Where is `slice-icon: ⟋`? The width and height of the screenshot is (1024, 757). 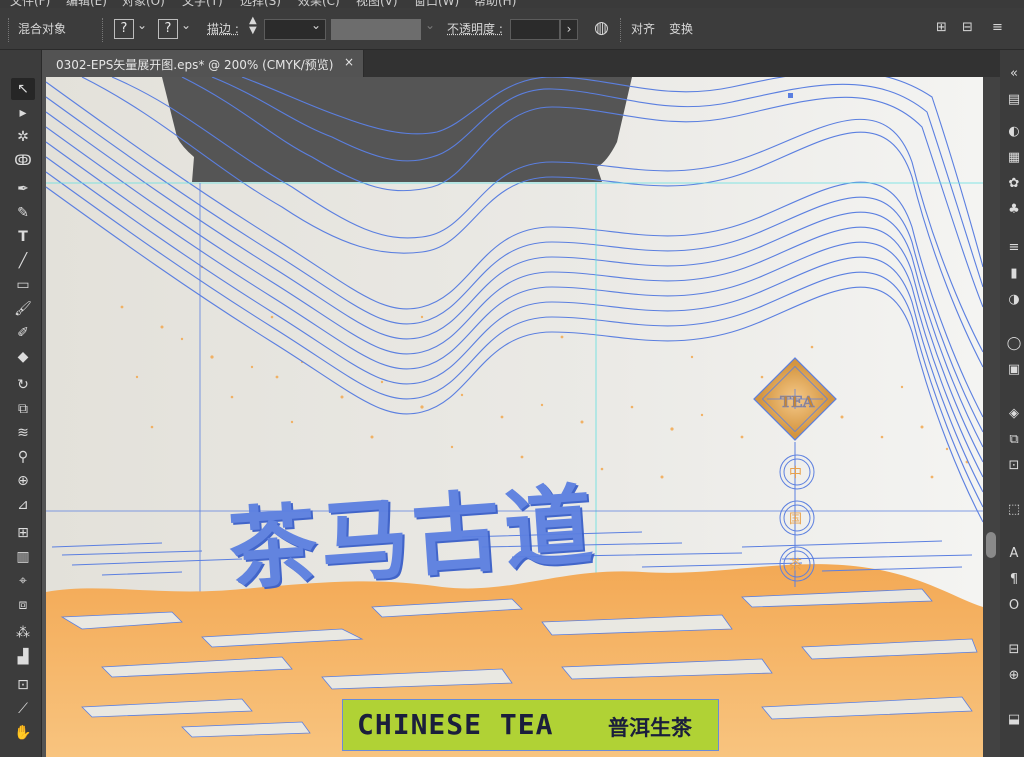
slice-icon: ⟋ is located at coordinates (23, 709).